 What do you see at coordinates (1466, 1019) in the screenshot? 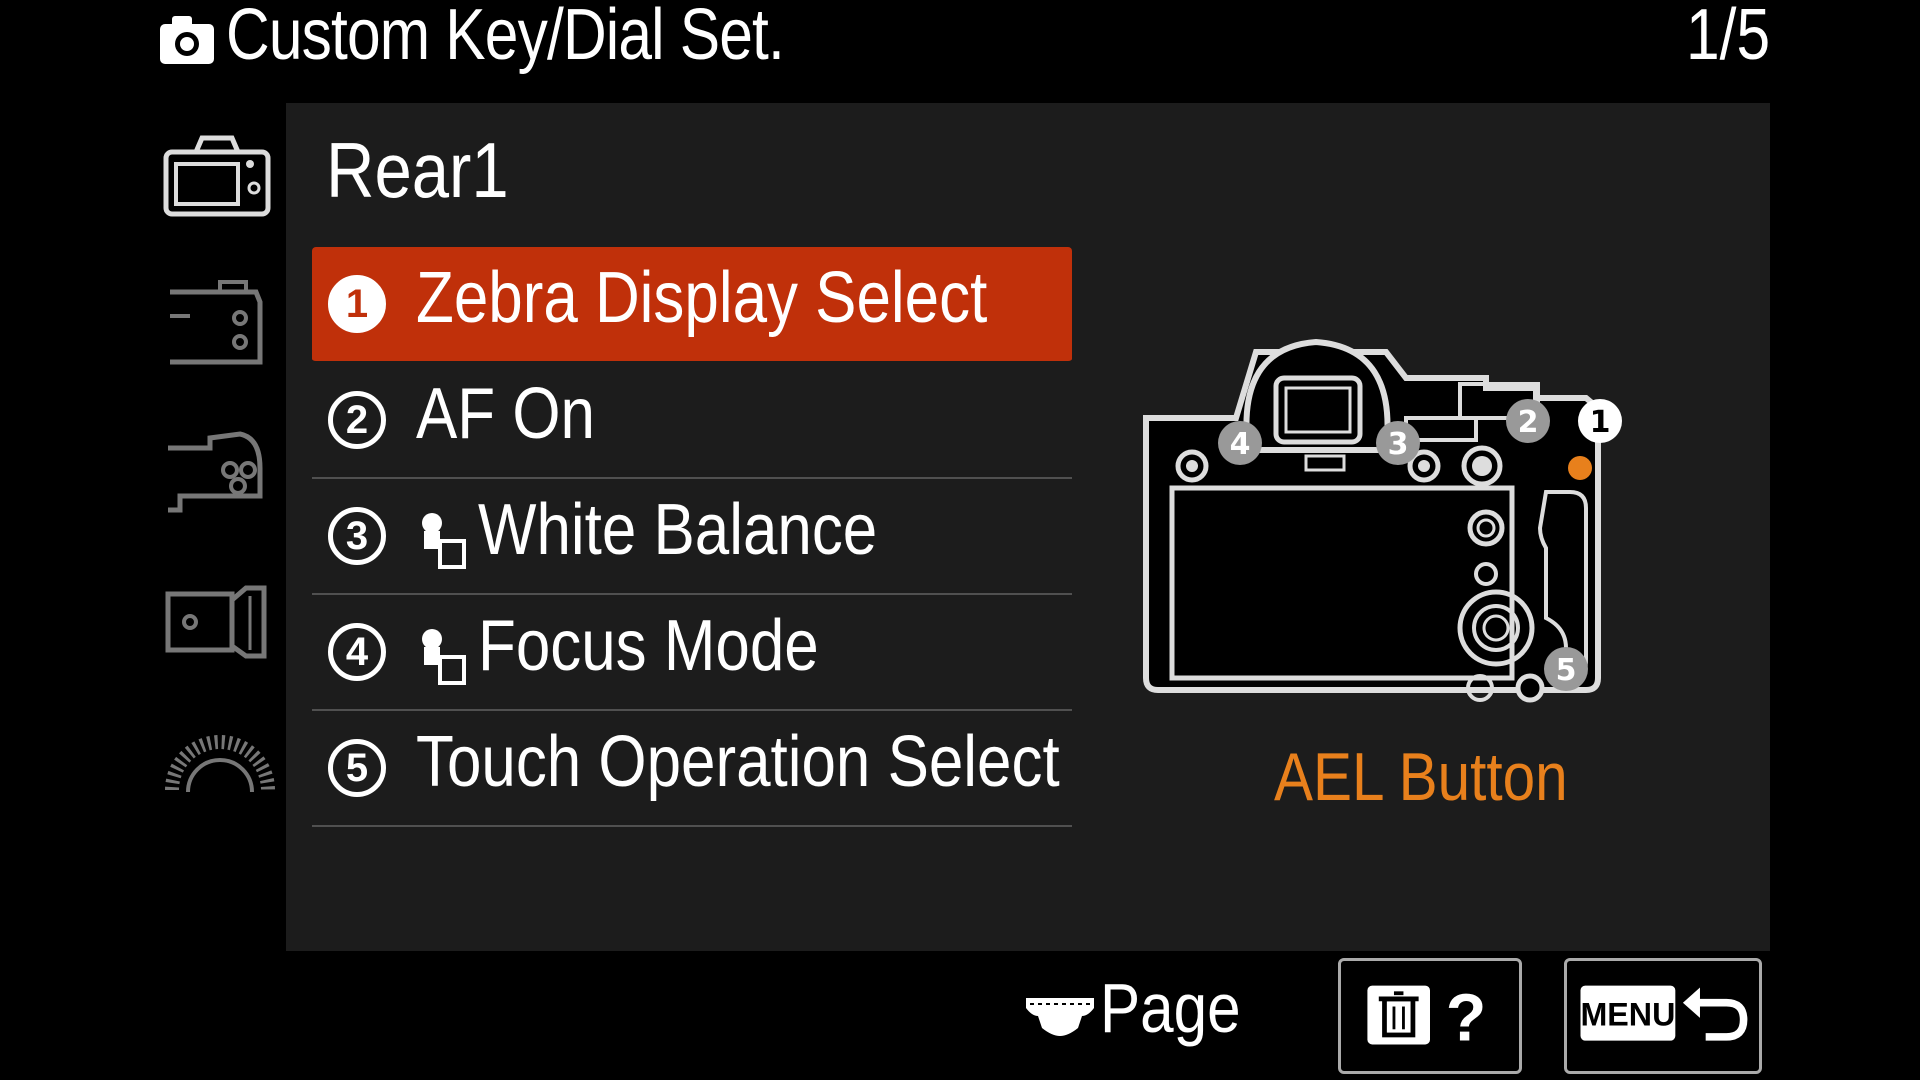
I see `help-label: ?` at bounding box center [1466, 1019].